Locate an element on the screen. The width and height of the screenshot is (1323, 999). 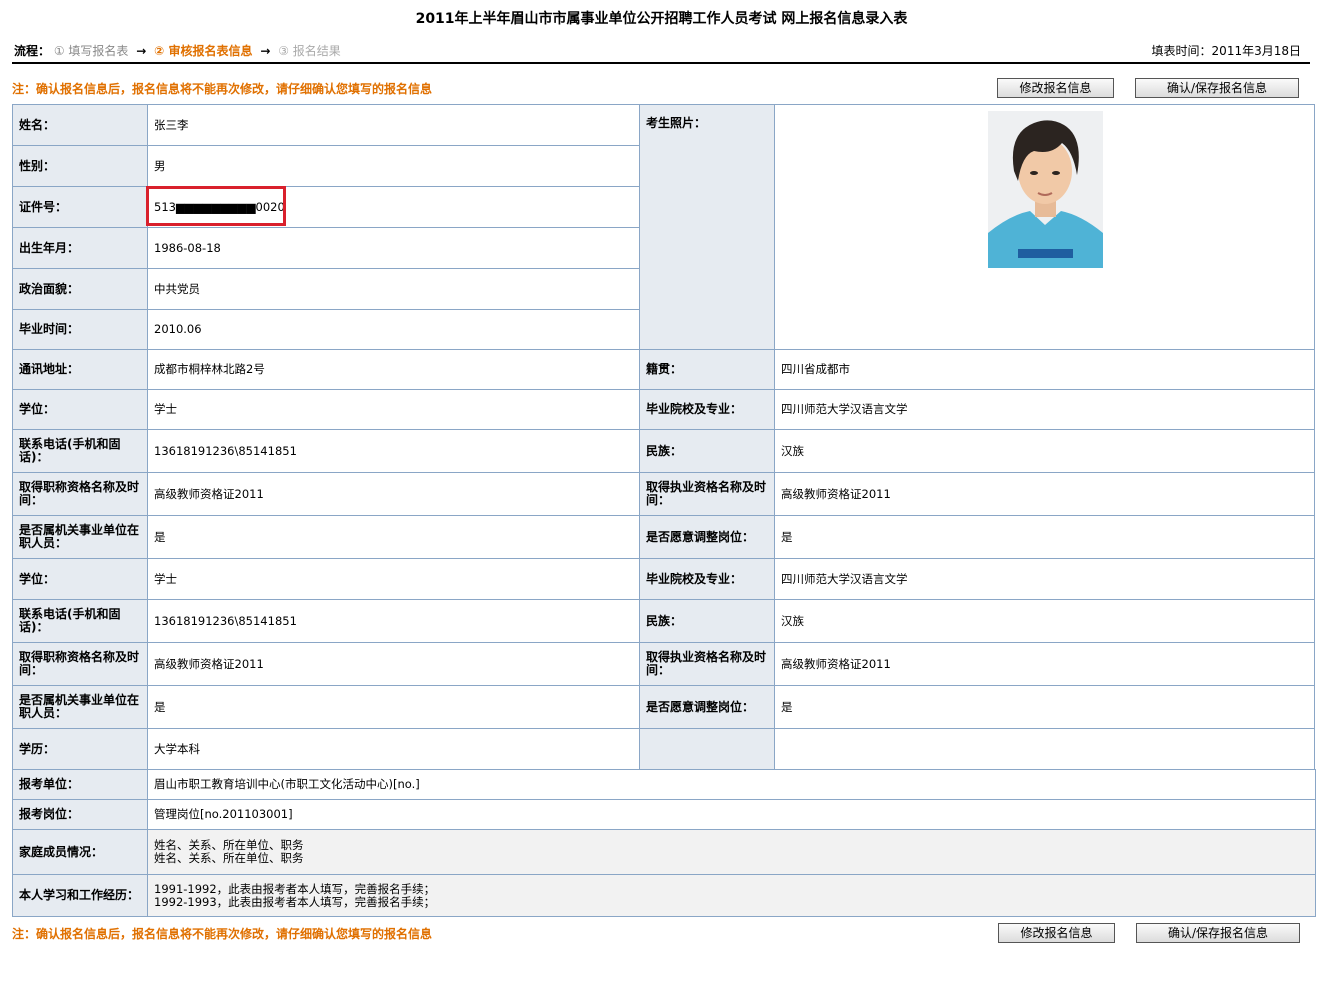
apply-post-label: 报考岗位： is located at coordinates (80, 814).